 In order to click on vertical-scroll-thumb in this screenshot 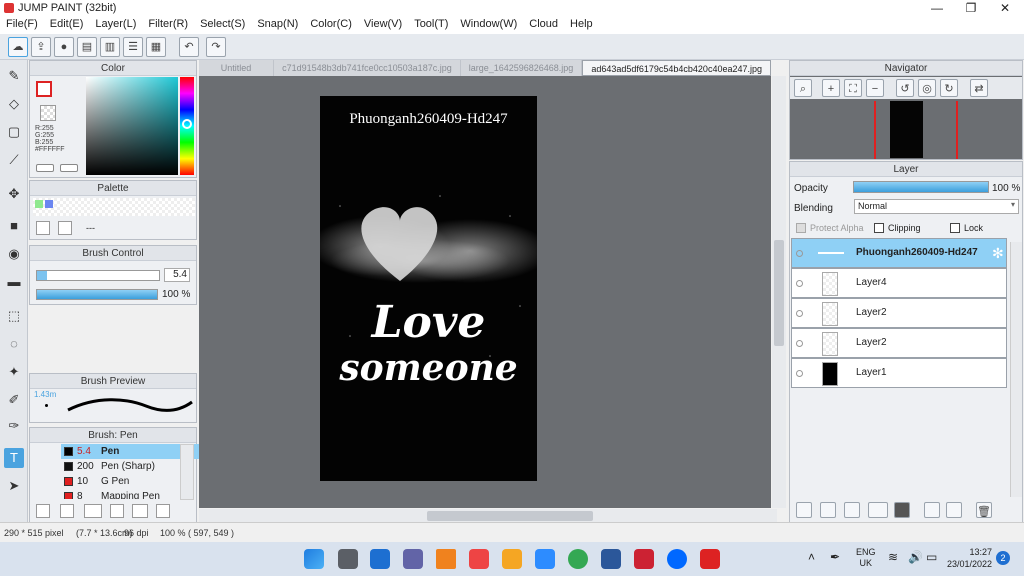, I will do `click(779, 293)`.